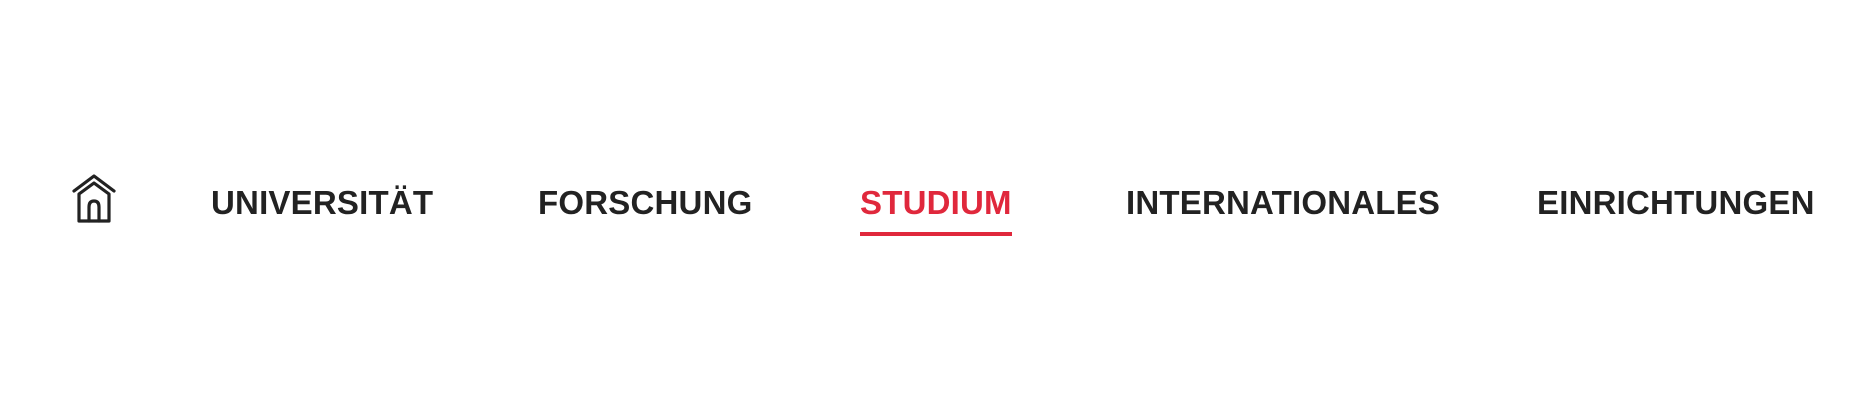 This screenshot has width=1875, height=416. I want to click on nav-item-universitaet: UNIVERSITÄT, so click(322, 203).